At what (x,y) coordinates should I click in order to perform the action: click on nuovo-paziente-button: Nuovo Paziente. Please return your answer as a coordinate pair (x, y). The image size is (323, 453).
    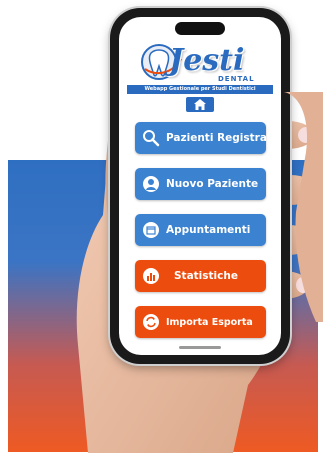
    Looking at the image, I should click on (200, 184).